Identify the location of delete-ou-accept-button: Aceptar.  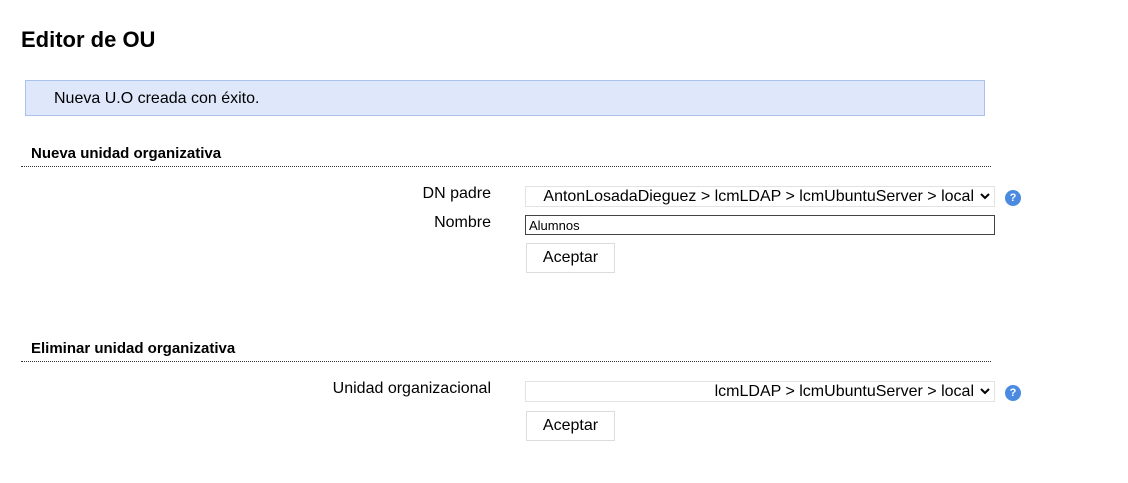
(570, 426).